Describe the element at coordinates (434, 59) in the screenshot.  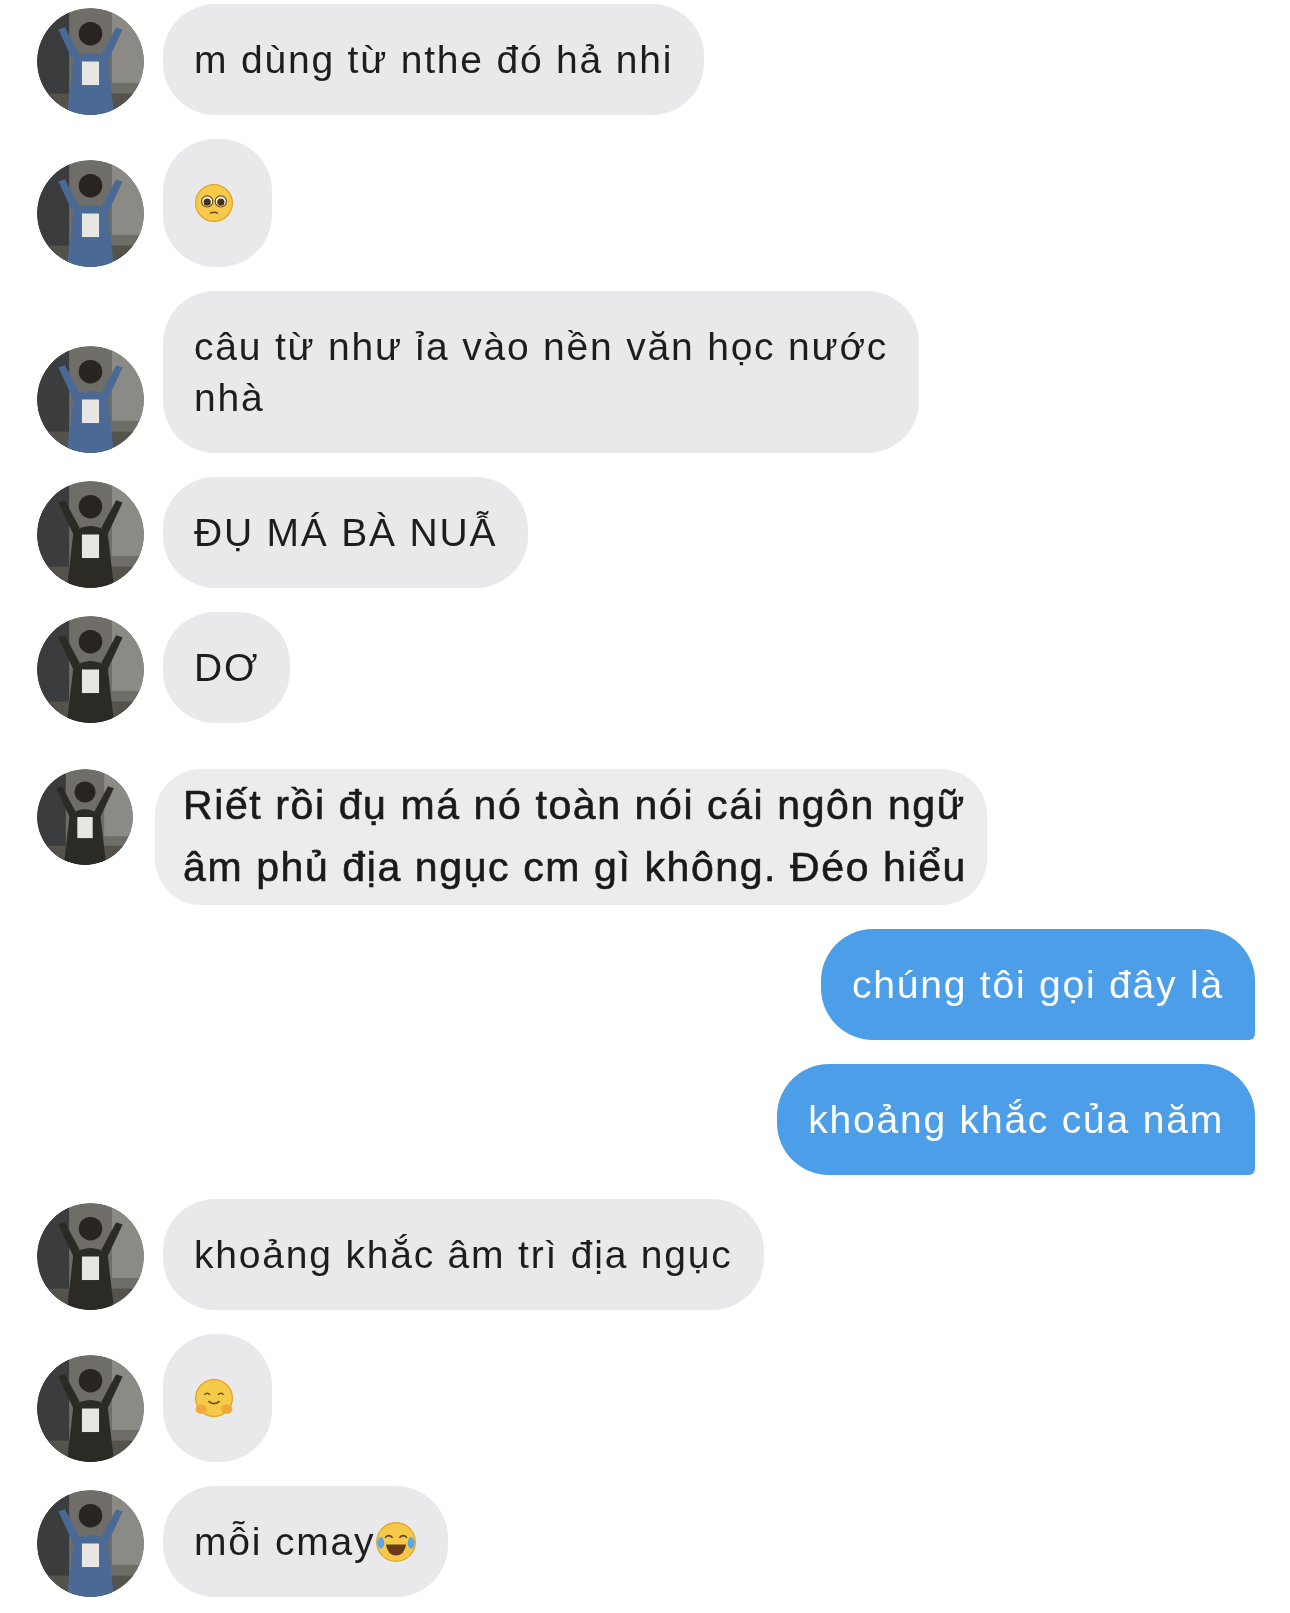
I see `message-bubble: m dùng từ nthe đó hả nhi` at that location.